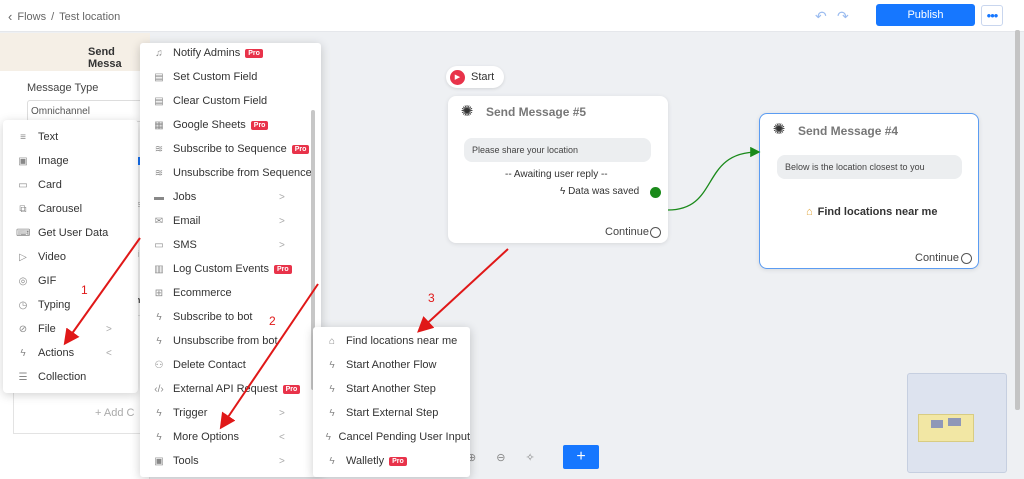 Image resolution: width=1024 pixels, height=479 pixels. I want to click on annotation-label-1: 1, so click(84, 290).